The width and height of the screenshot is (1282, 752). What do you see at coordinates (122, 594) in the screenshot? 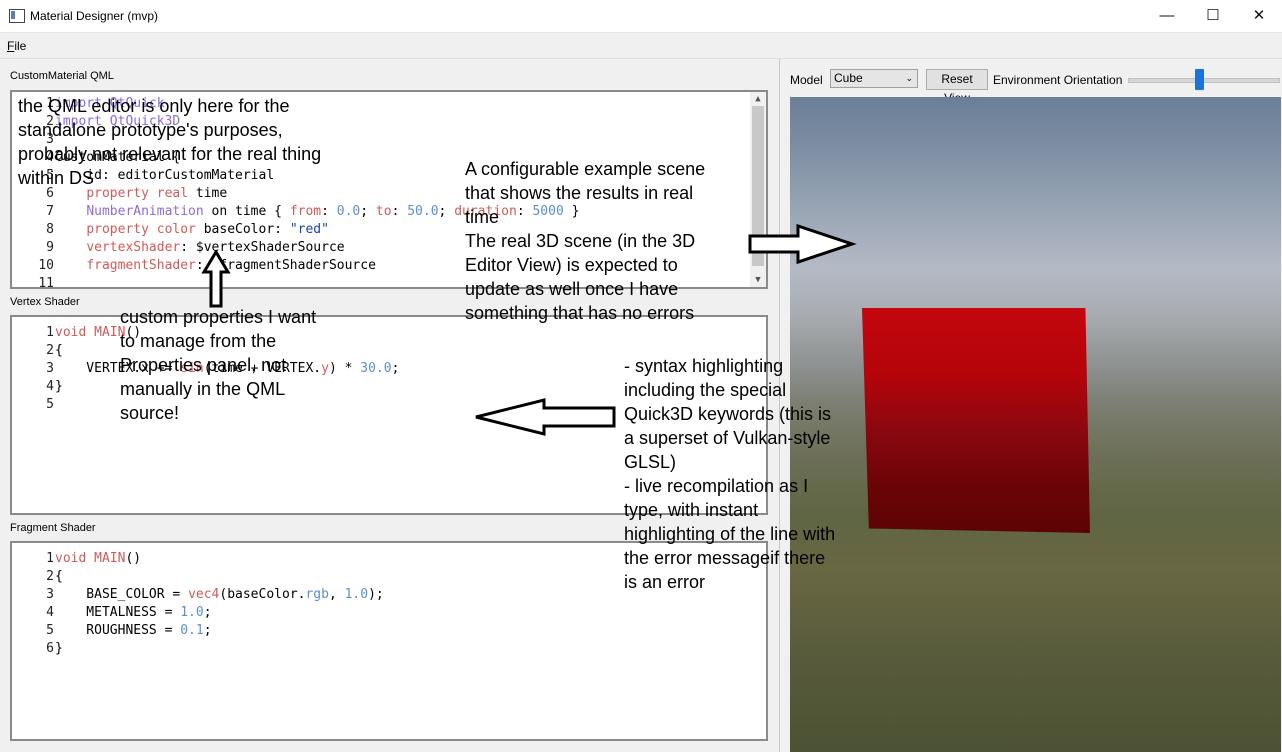
I see `code-token: BASE_COLOR =` at bounding box center [122, 594].